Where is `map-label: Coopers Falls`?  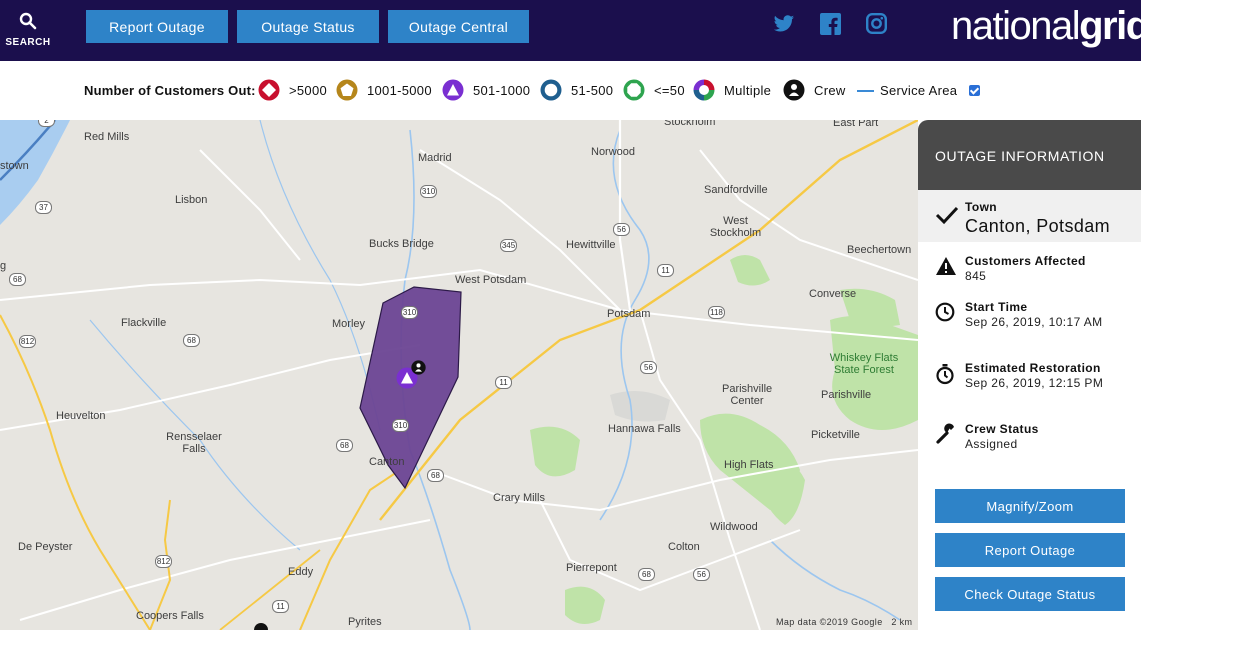
map-label: Coopers Falls is located at coordinates (170, 616).